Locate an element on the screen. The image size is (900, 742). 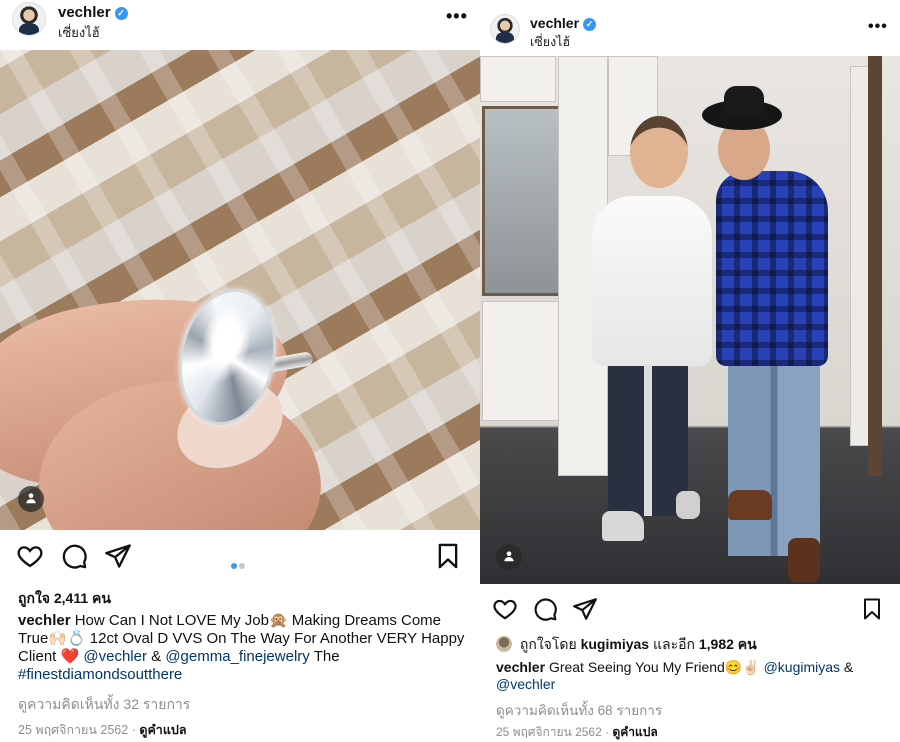
liked-by-row: ถูกใจโดย kugimiyas และอีก 1,982 คน is located at coordinates (626, 645).